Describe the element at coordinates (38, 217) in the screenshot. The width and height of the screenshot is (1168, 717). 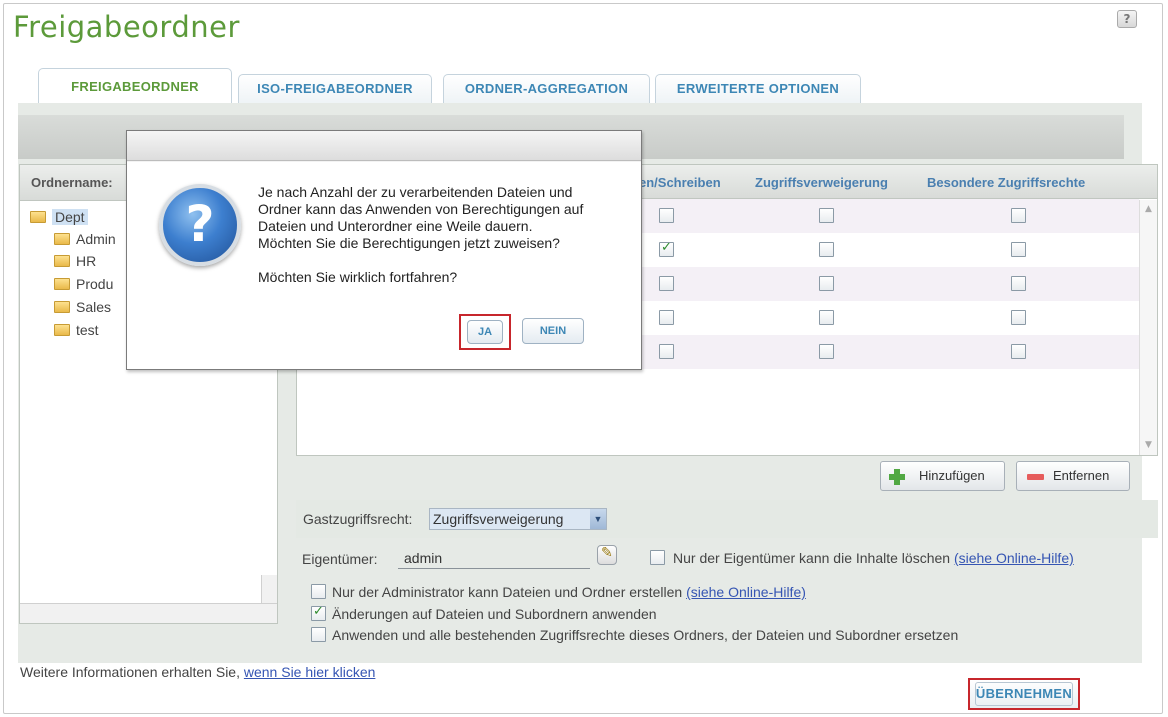
I see `folder-open-icon` at that location.